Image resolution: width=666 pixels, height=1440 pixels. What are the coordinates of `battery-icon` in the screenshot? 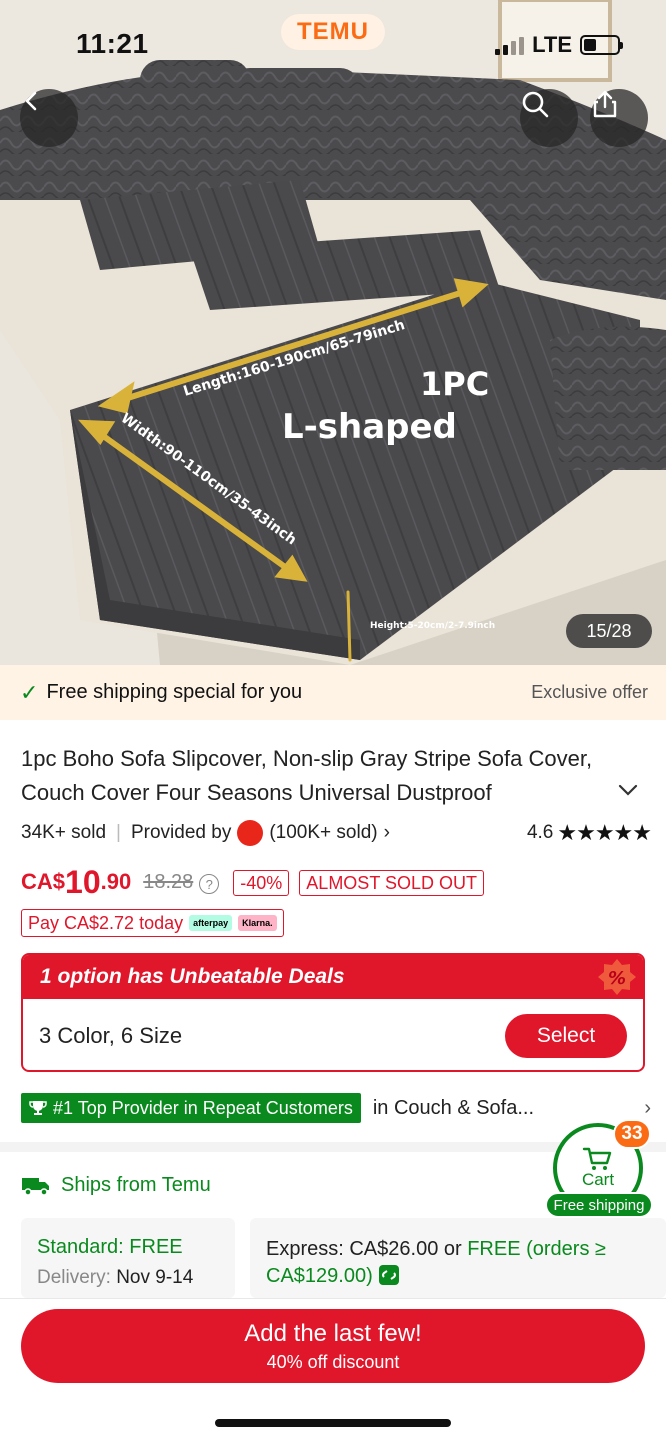 It's located at (601, 45).